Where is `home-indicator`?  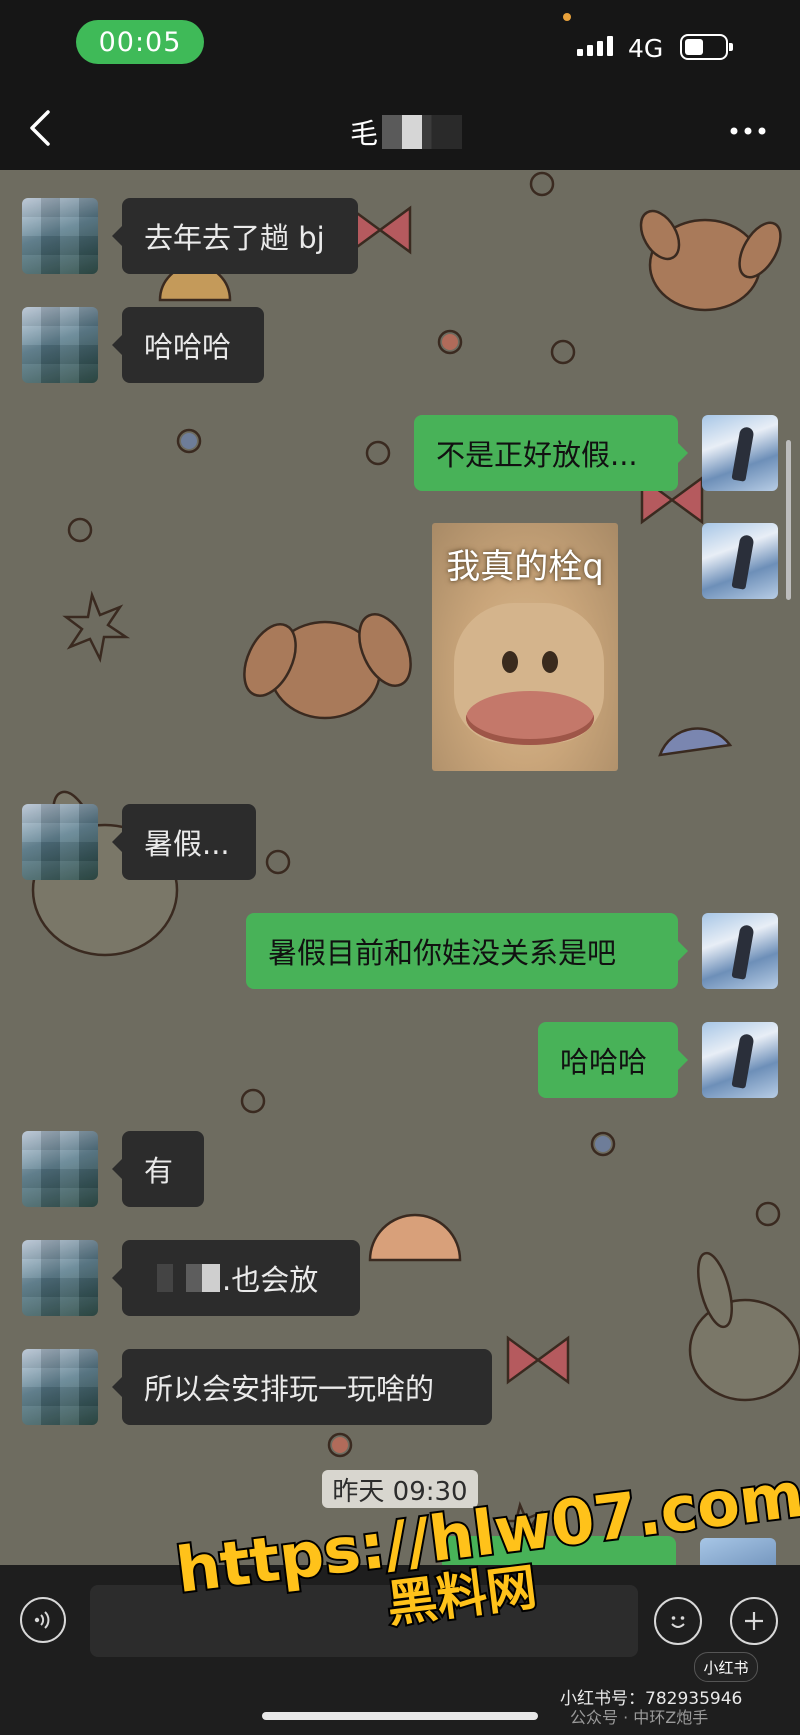
home-indicator is located at coordinates (400, 1716).